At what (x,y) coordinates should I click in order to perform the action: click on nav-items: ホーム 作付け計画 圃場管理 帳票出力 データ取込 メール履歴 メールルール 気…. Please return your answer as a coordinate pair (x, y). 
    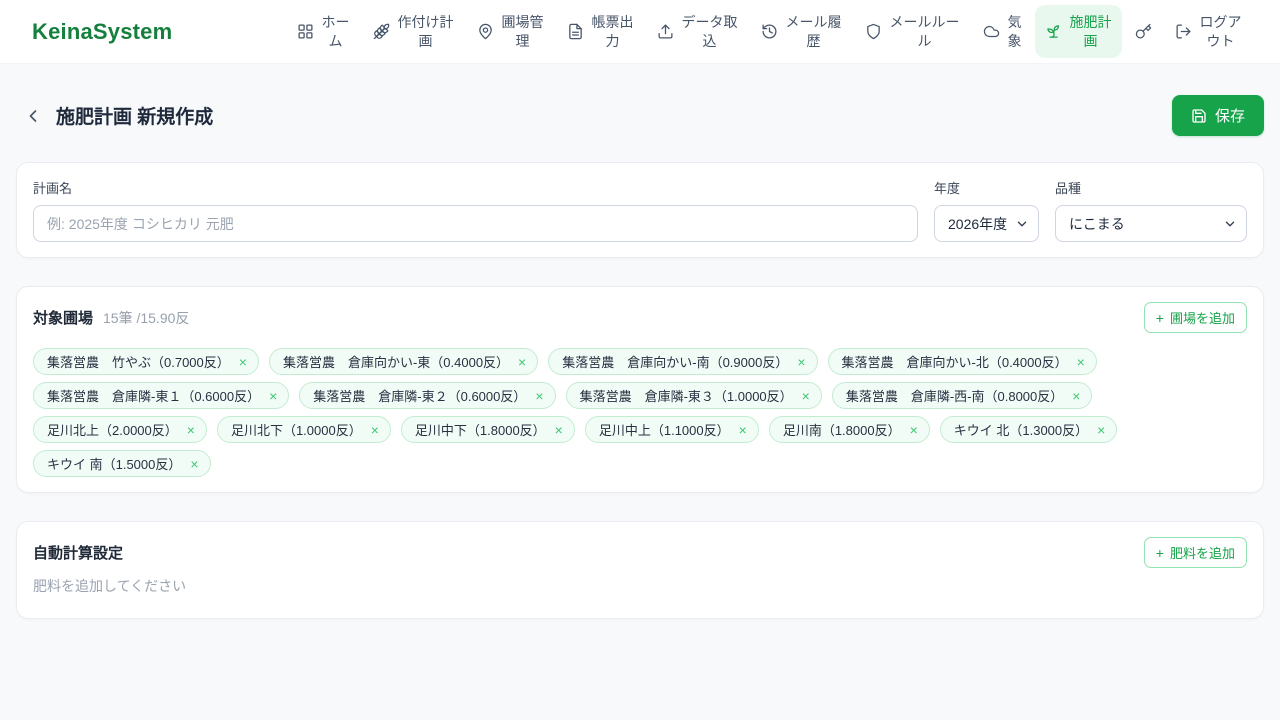
    Looking at the image, I should click on (769, 31).